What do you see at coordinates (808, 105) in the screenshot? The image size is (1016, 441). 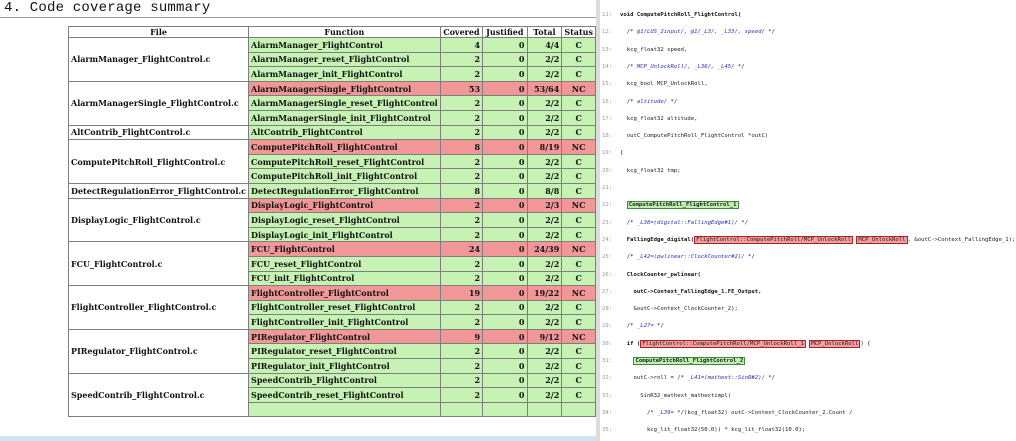 I see `code-line: 16: /* altitude/ */` at bounding box center [808, 105].